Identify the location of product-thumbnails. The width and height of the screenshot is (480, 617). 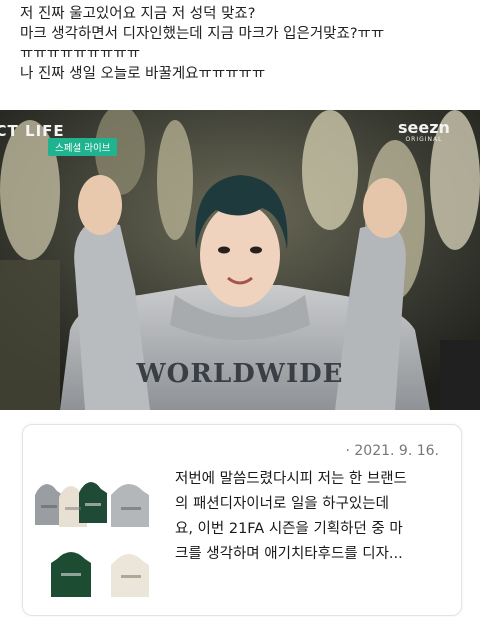
(92, 539).